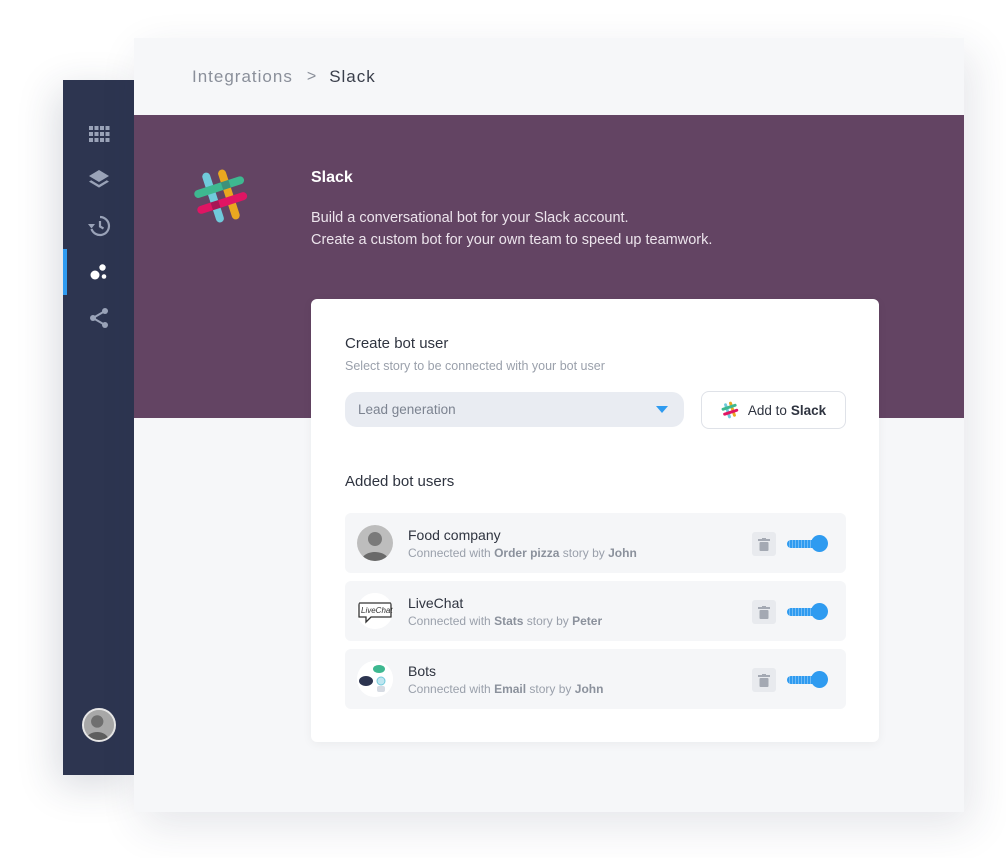  Describe the element at coordinates (352, 76) in the screenshot. I see `breadcrumb-current: Slack` at that location.